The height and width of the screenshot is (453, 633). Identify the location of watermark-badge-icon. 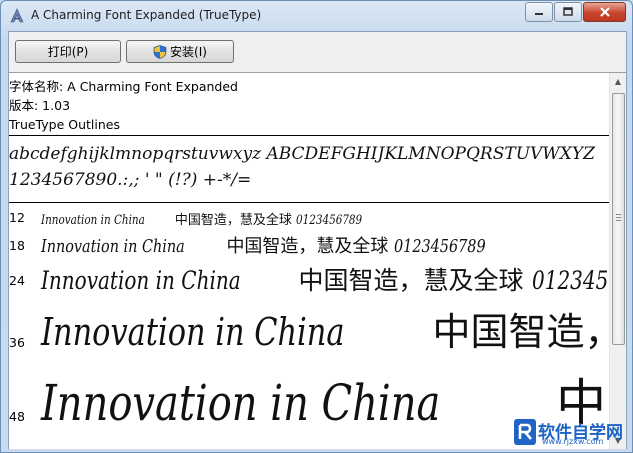
(525, 432).